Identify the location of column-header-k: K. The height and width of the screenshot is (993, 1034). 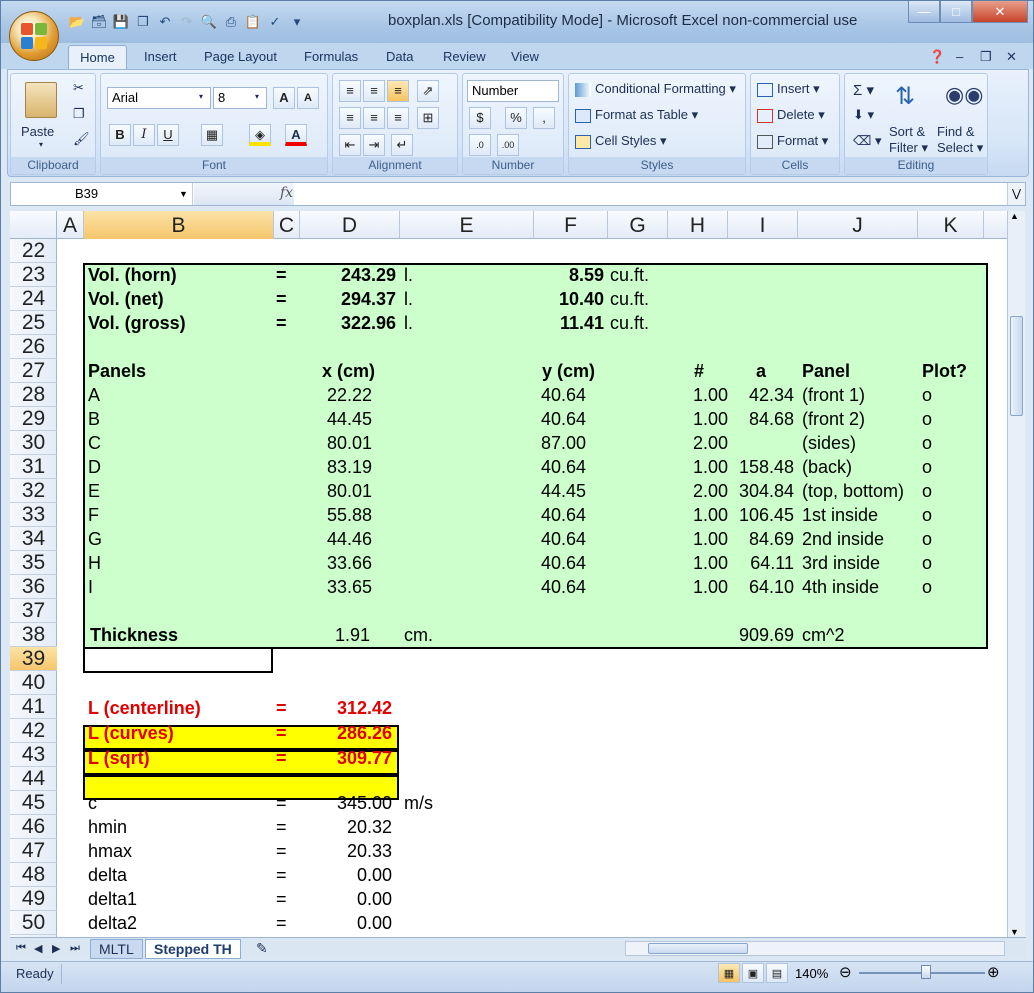
(951, 225).